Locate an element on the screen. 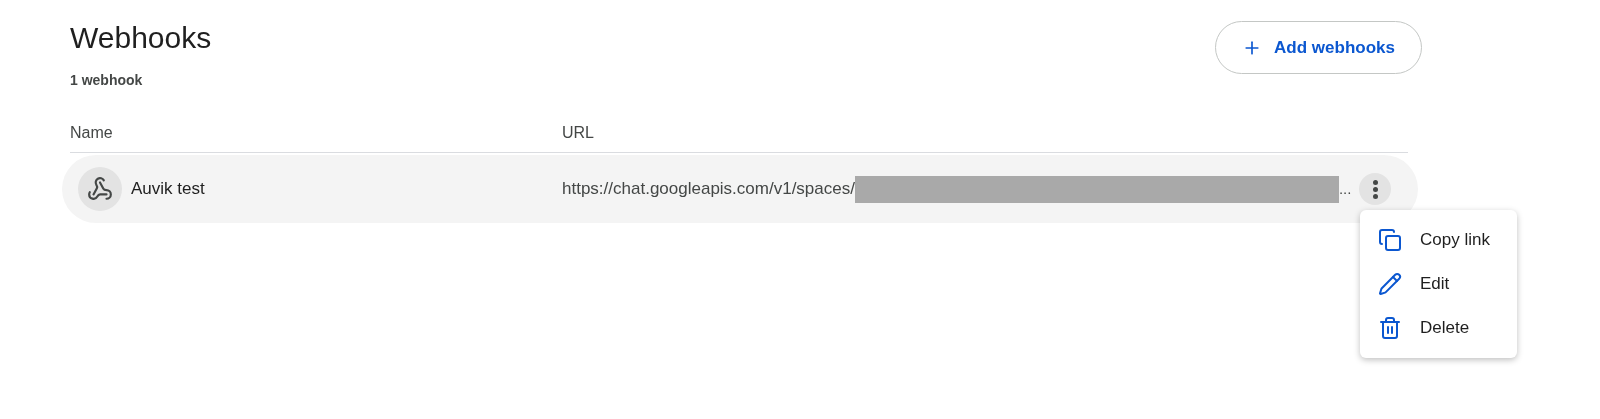 This screenshot has height=419, width=1600. webhook-icon is located at coordinates (100, 189).